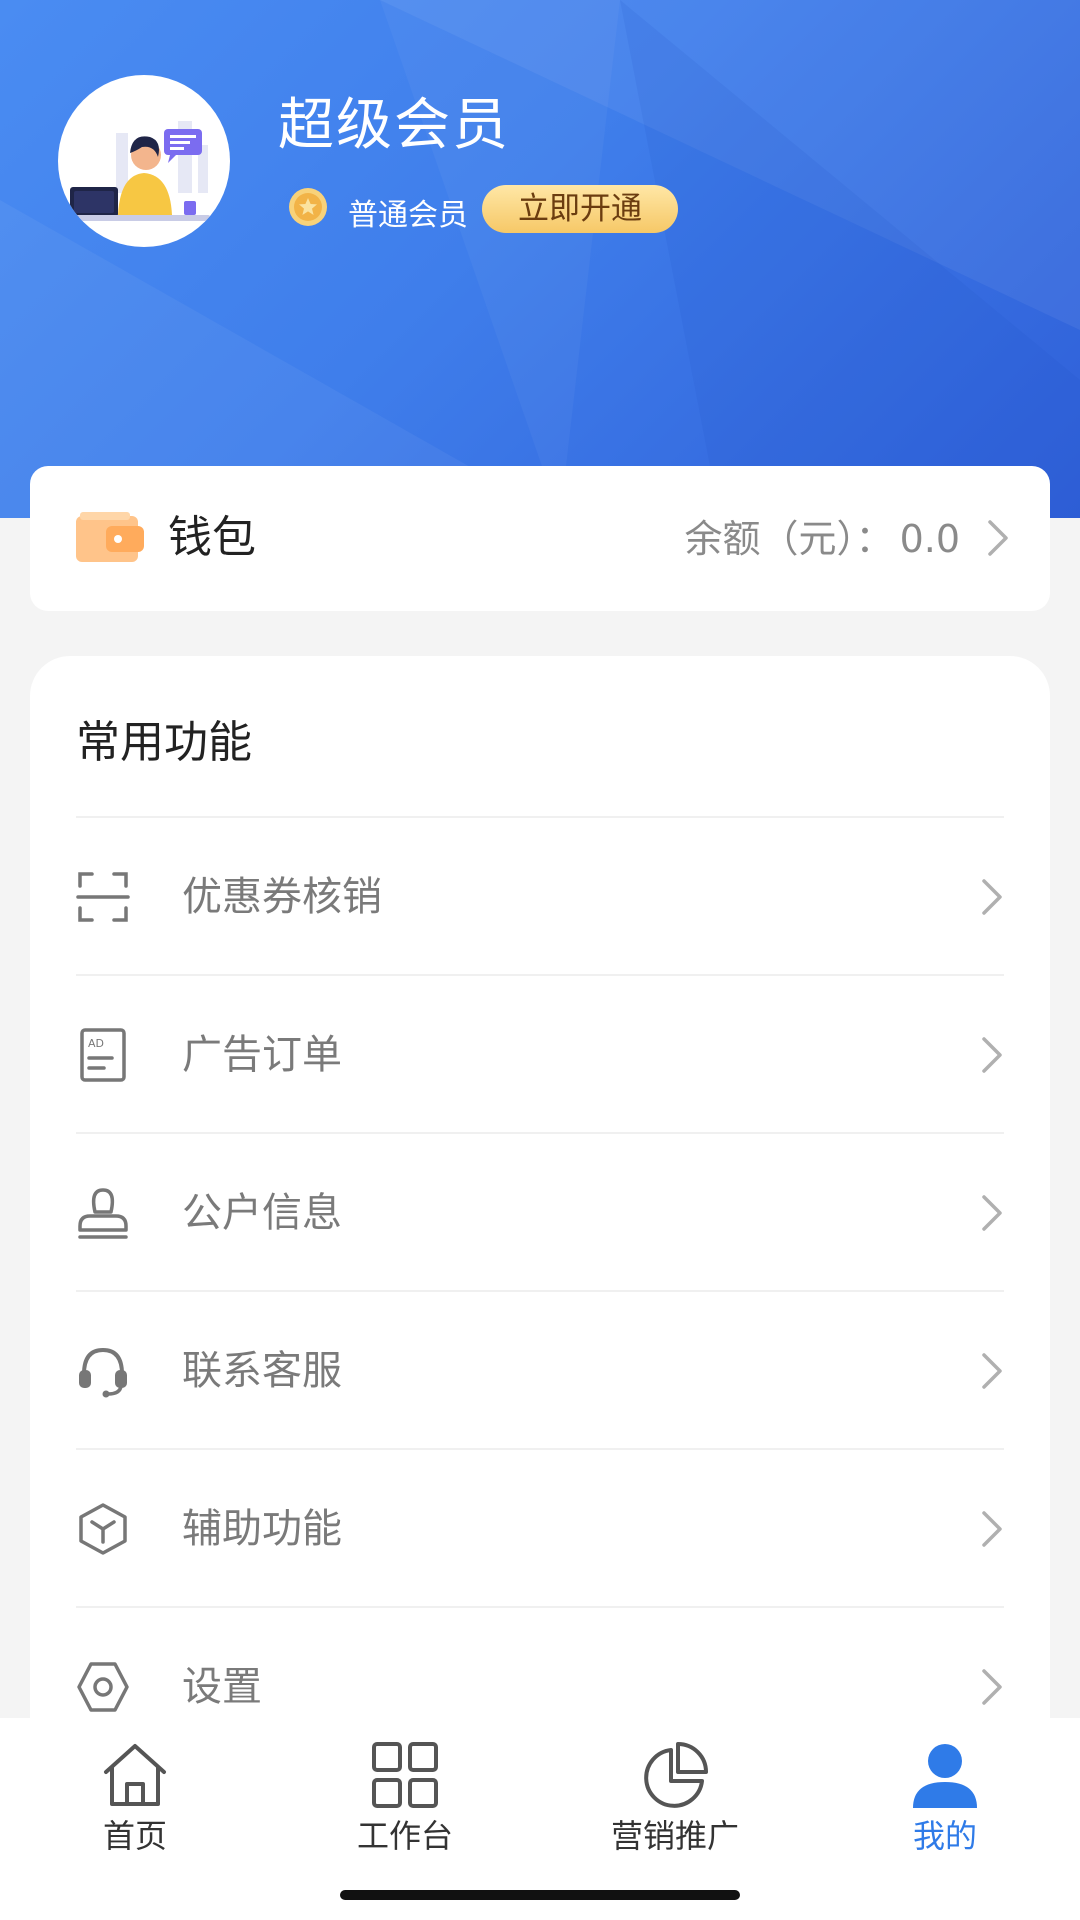 The height and width of the screenshot is (1920, 1080). I want to click on wallet-balance-label: 余额（元）：, so click(789, 539).